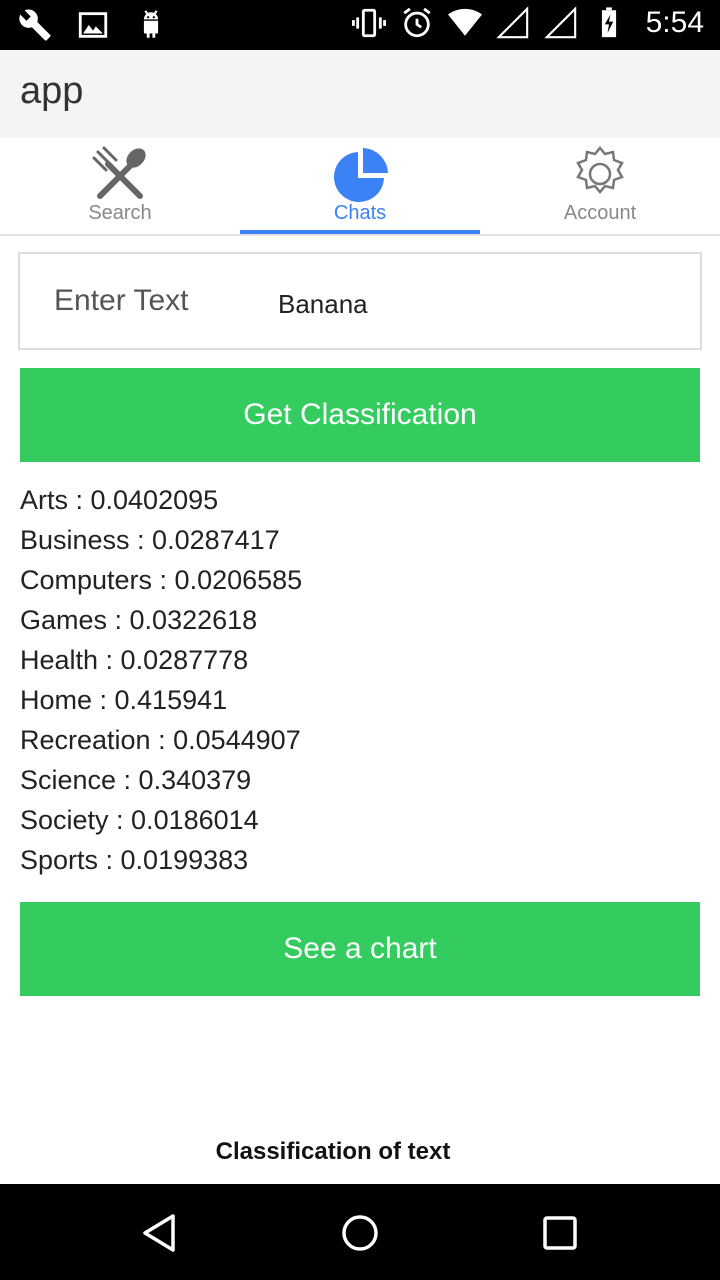  Describe the element at coordinates (139, 820) in the screenshot. I see `result-row: Society : 0.0186014` at that location.